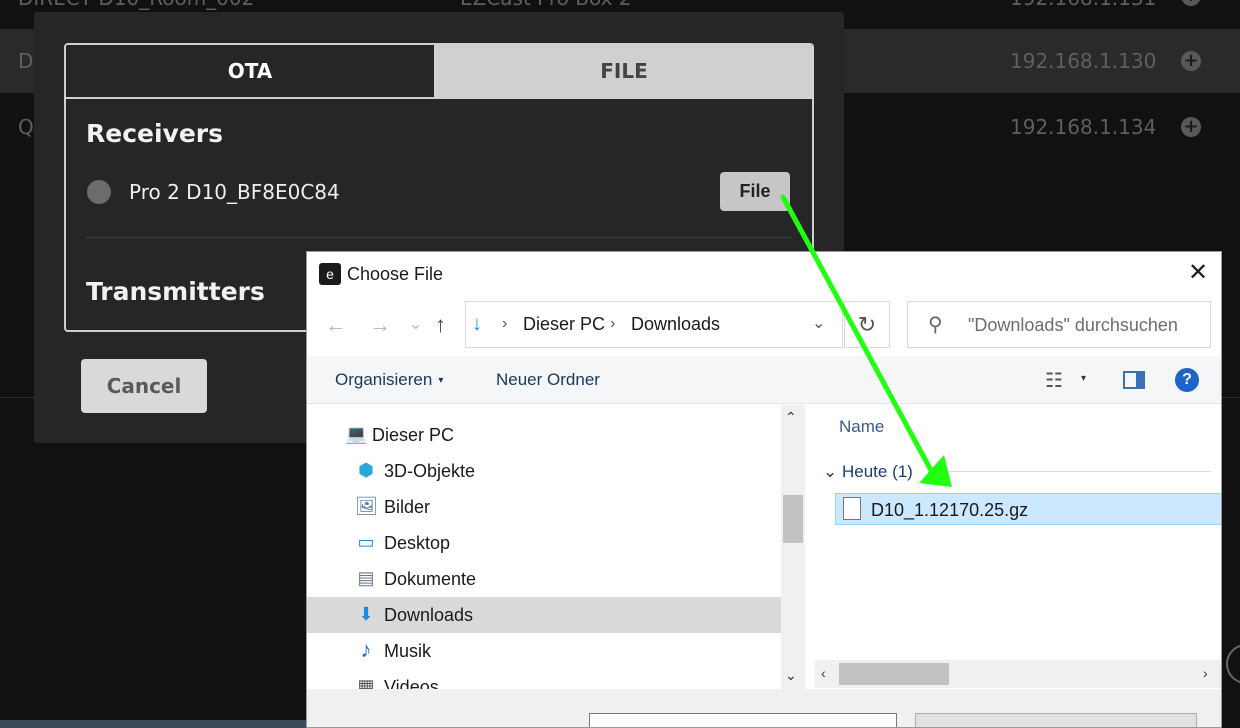  I want to click on breadcrumb: Downloads, so click(675, 324).